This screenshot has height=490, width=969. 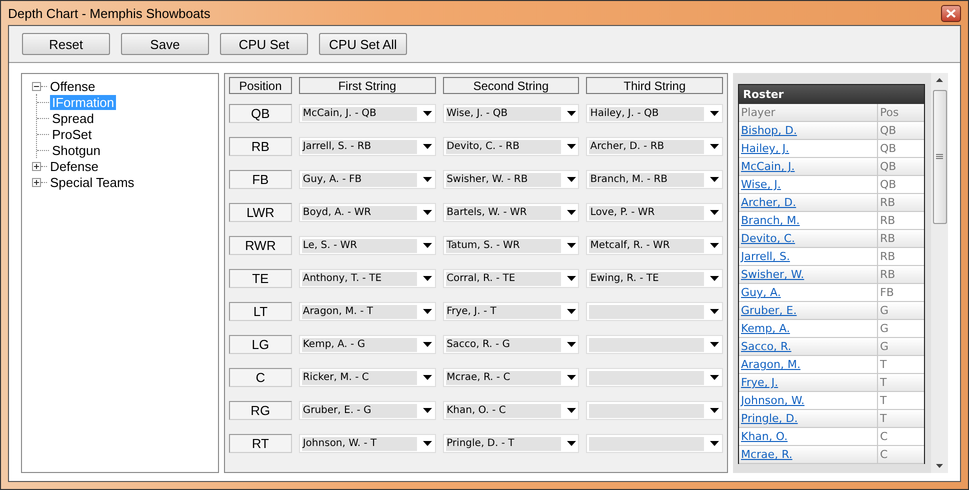 What do you see at coordinates (511, 311) in the screenshot?
I see `player-dropdown: Frye, J. - T` at bounding box center [511, 311].